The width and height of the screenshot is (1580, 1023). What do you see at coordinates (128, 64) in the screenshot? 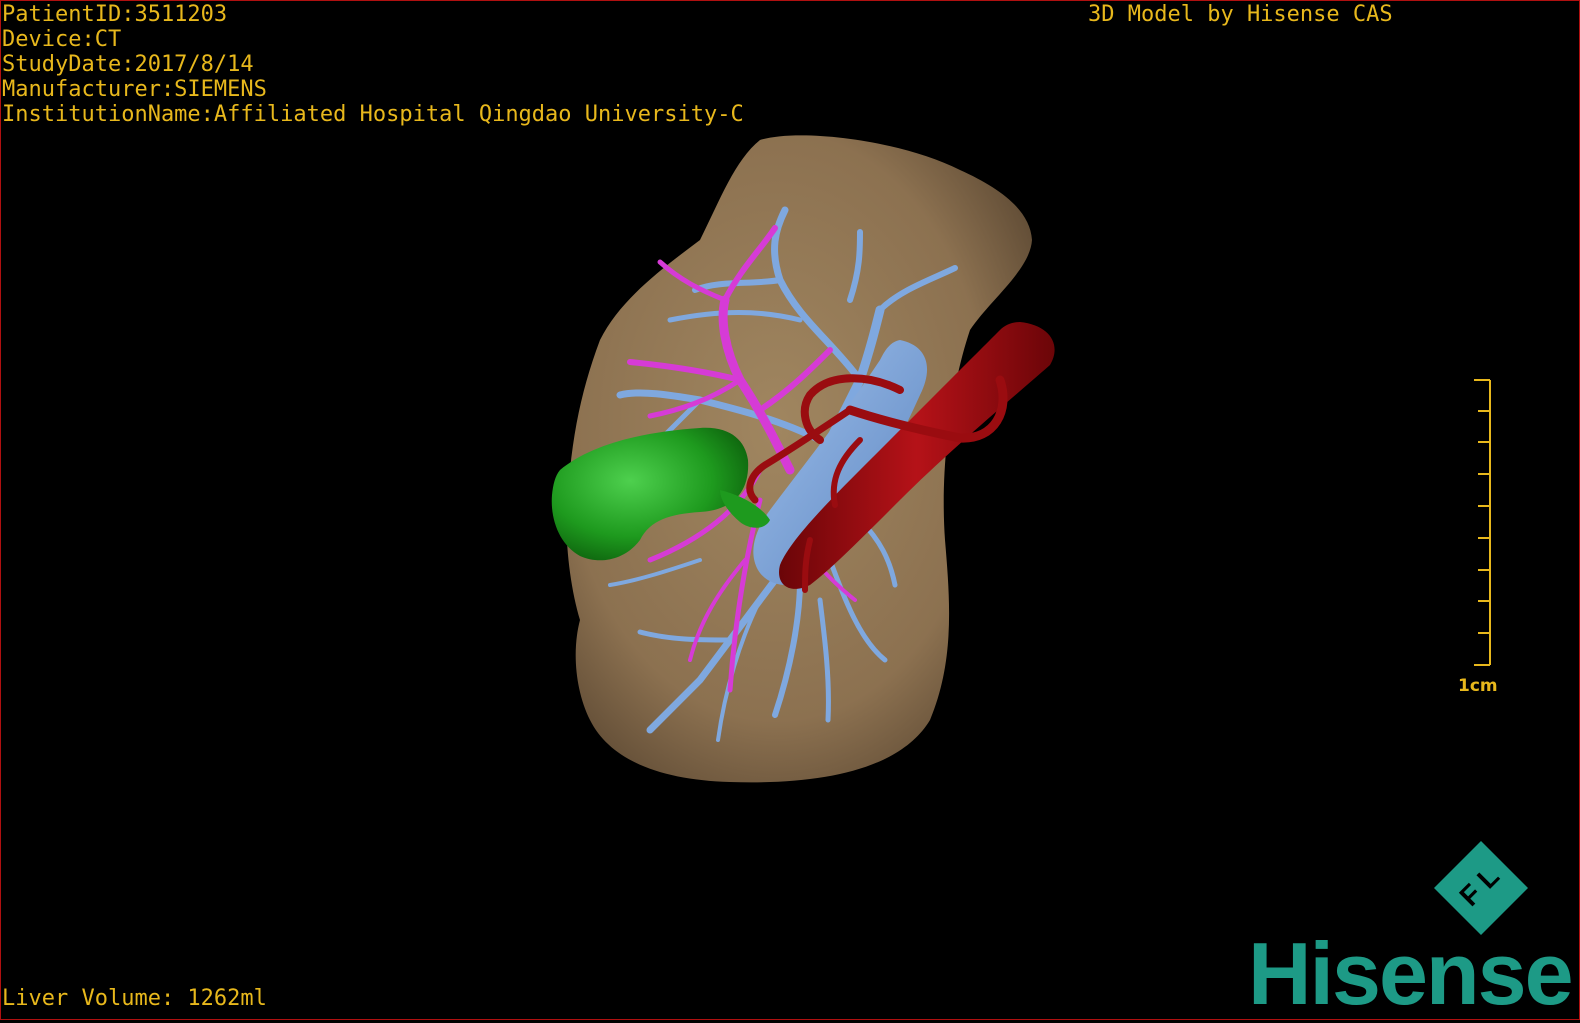
I see `study-date: StudyDate:2017/8/14` at bounding box center [128, 64].